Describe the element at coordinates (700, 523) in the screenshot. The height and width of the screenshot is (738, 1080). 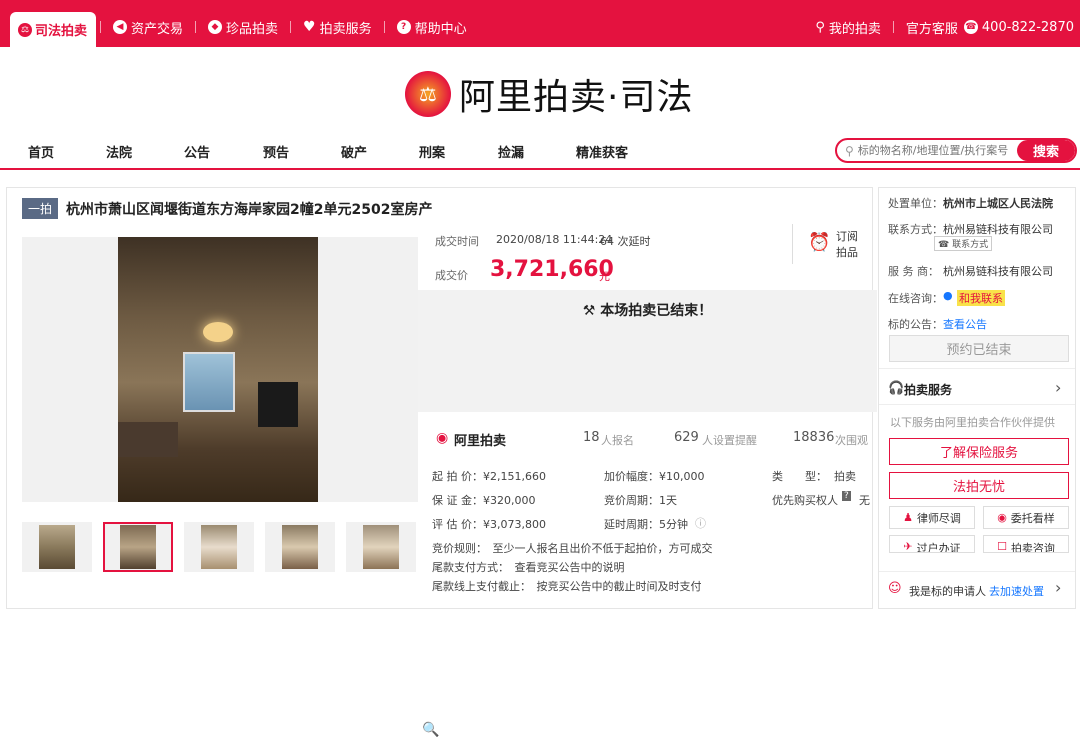
I see `info-icon: ⓘ` at that location.